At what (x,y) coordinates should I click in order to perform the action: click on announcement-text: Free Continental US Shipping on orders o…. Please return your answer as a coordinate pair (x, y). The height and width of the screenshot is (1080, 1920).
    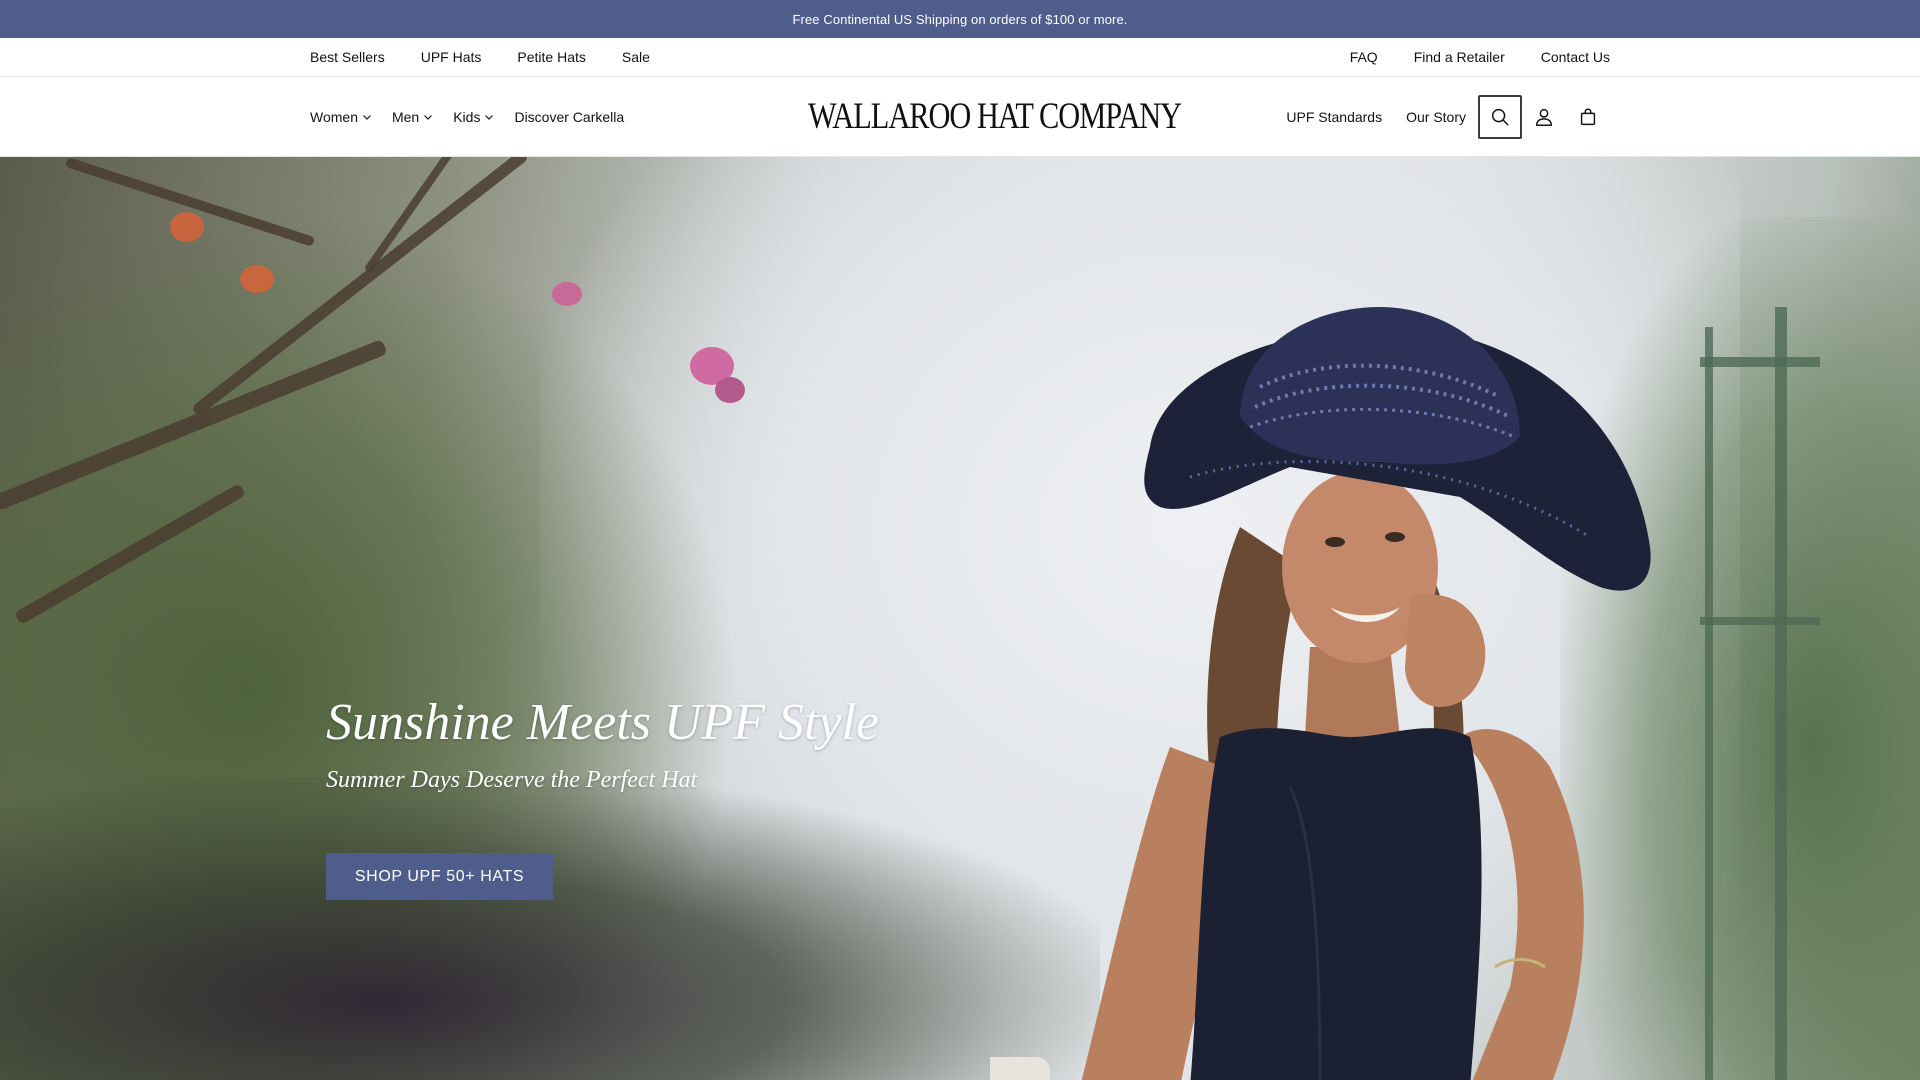
    Looking at the image, I should click on (960, 19).